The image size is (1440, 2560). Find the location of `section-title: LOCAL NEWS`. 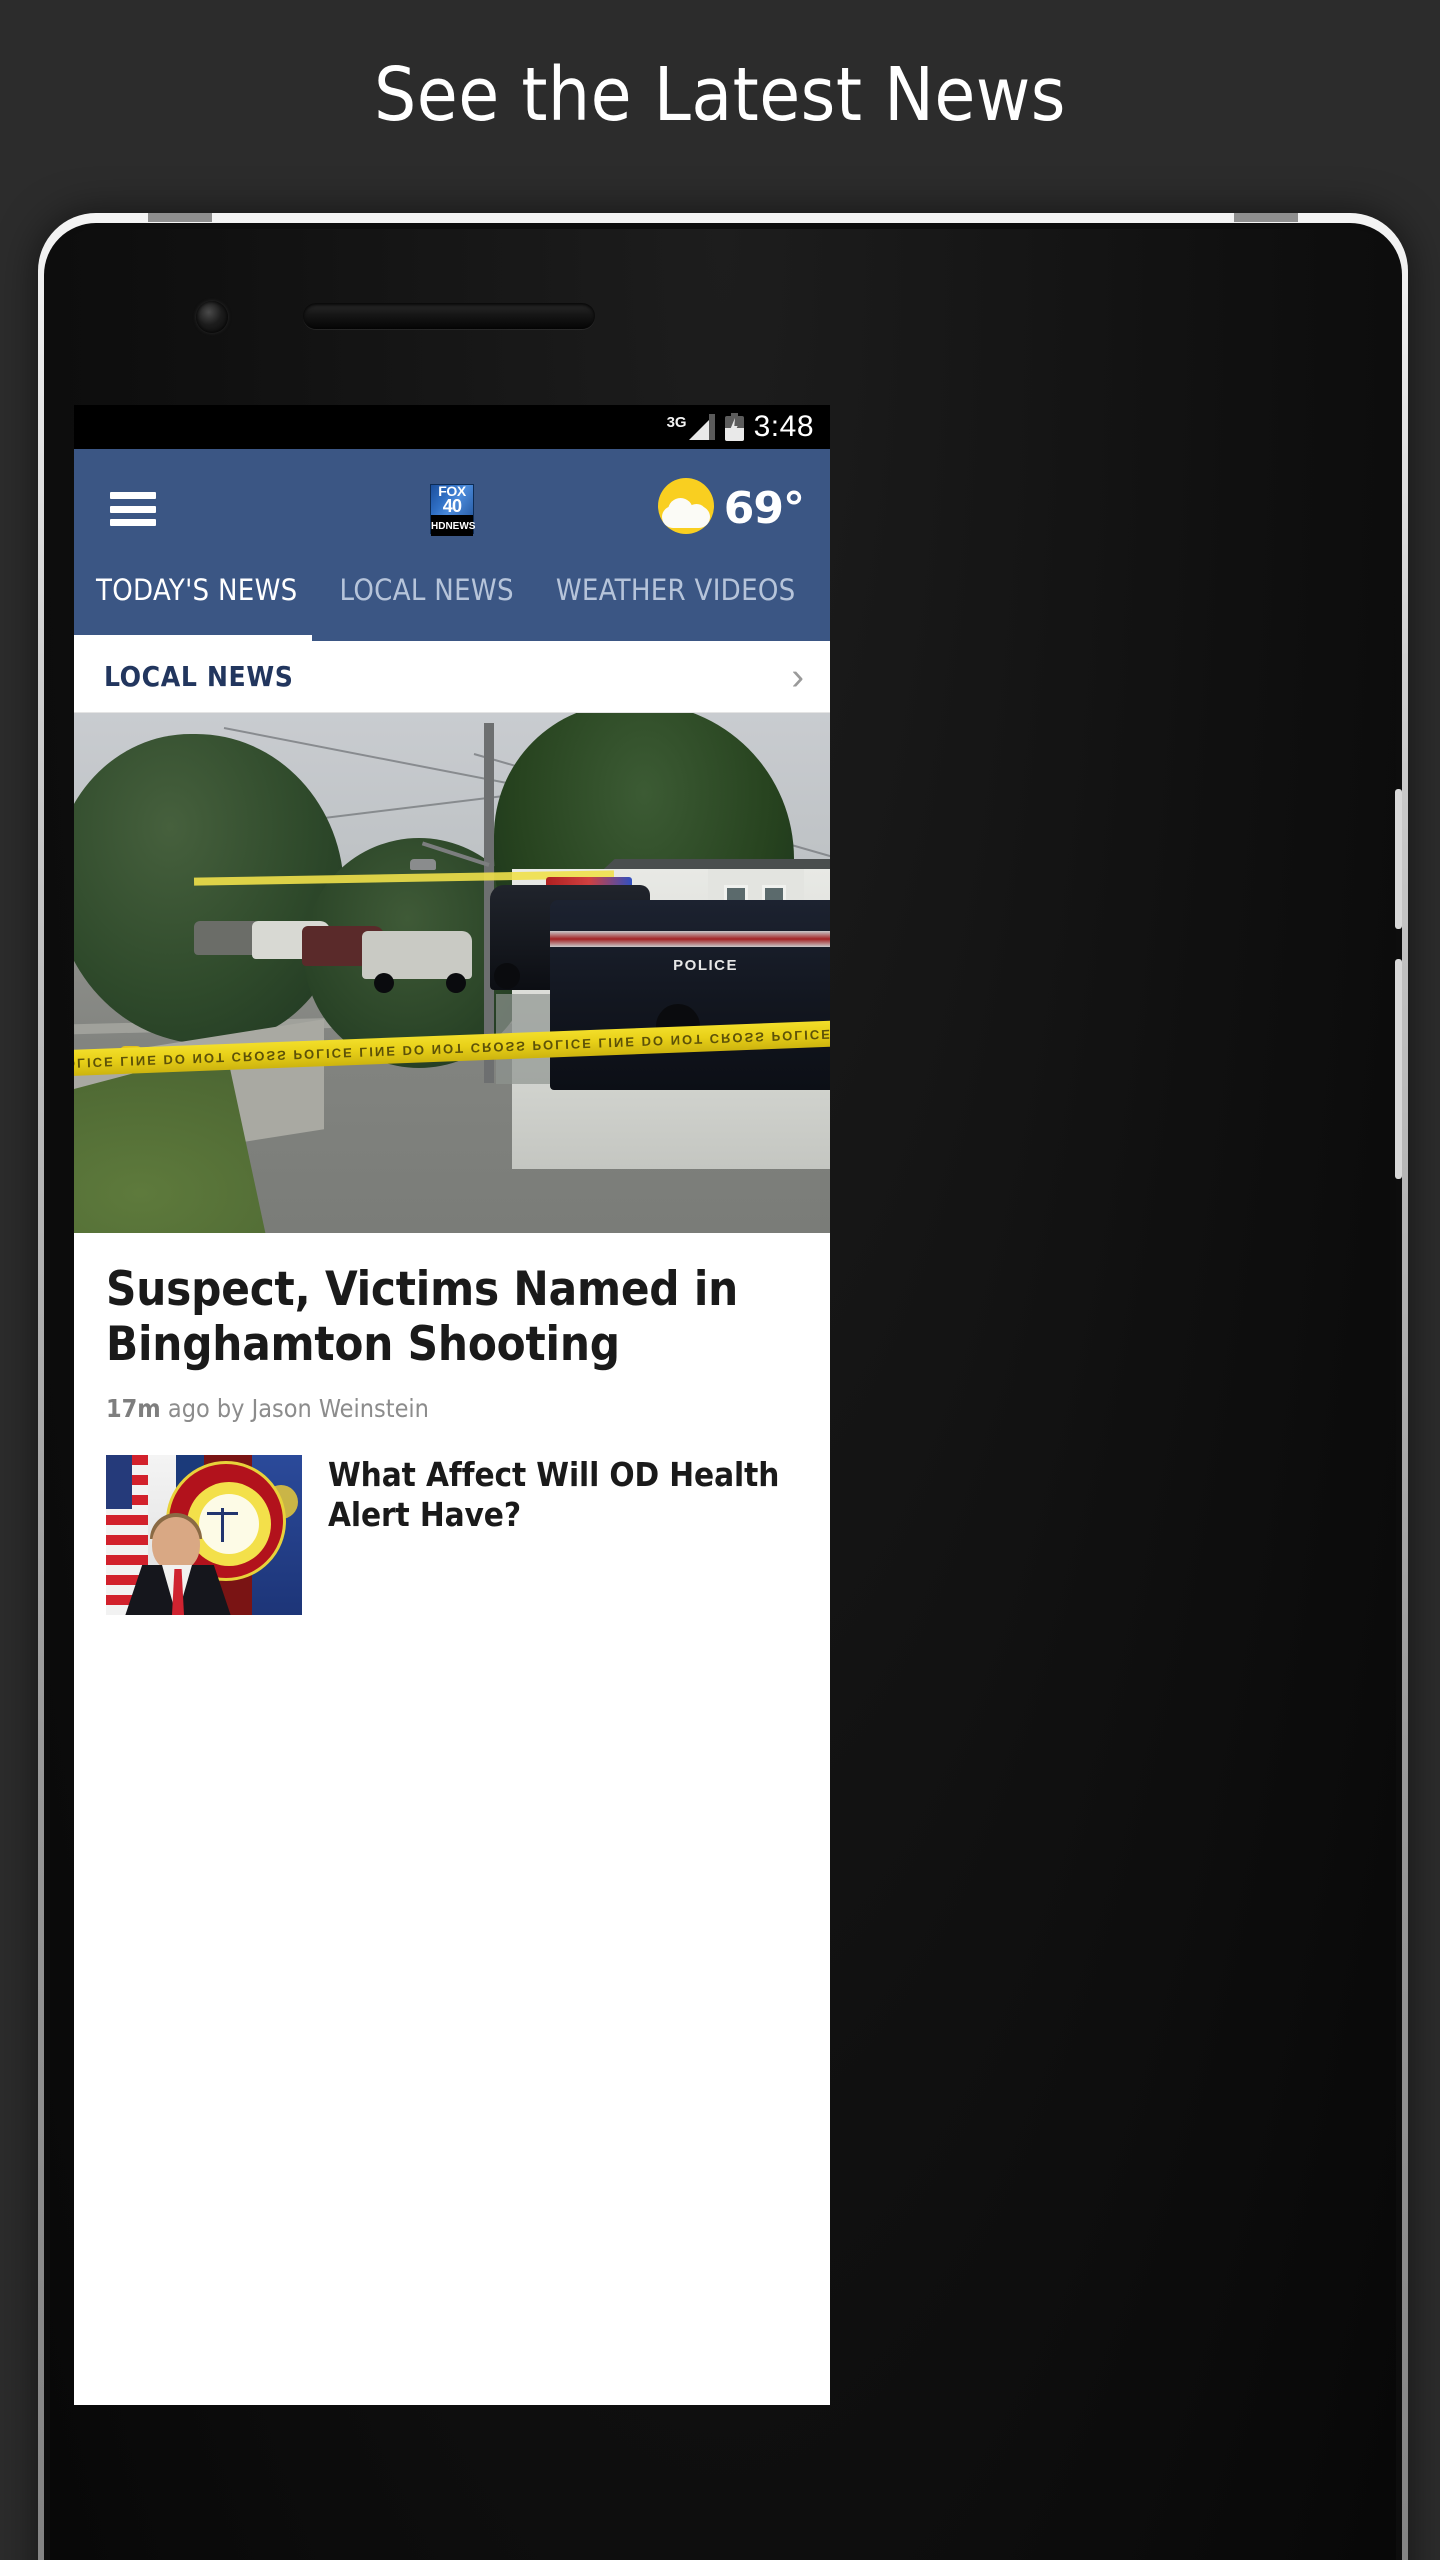

section-title: LOCAL NEWS is located at coordinates (199, 676).